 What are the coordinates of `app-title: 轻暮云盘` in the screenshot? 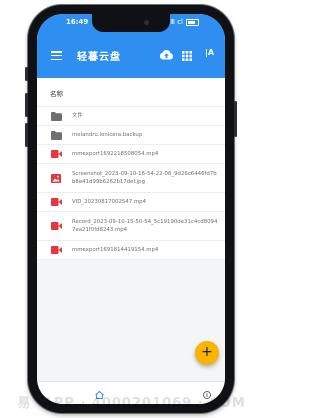 It's located at (99, 57).